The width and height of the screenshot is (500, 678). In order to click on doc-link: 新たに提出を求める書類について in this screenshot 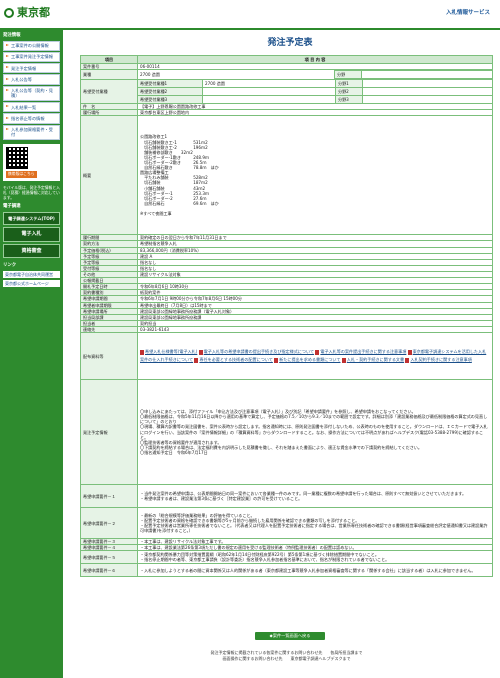, I will do `click(309, 359)`.